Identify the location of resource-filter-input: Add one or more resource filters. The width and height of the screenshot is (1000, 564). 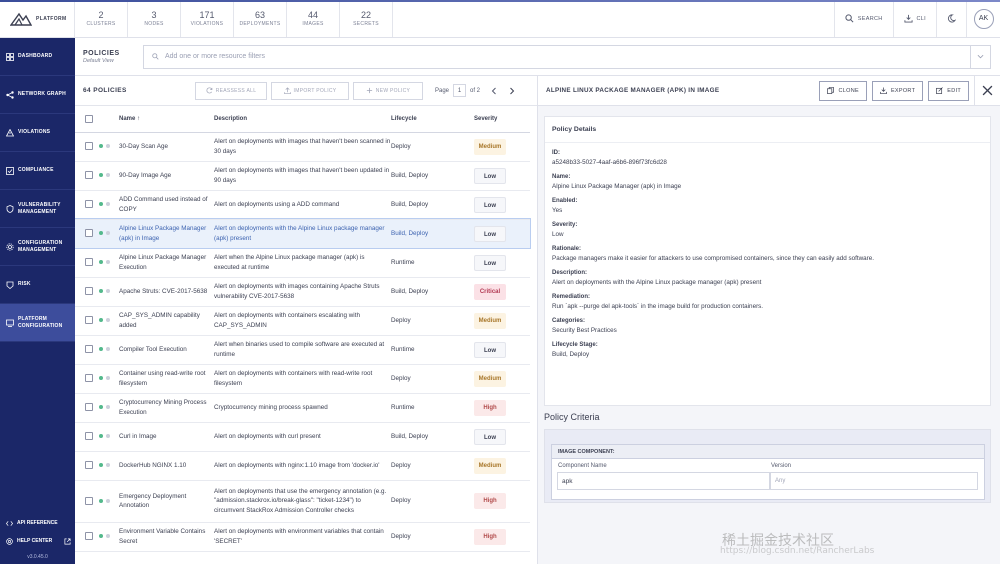
(567, 56).